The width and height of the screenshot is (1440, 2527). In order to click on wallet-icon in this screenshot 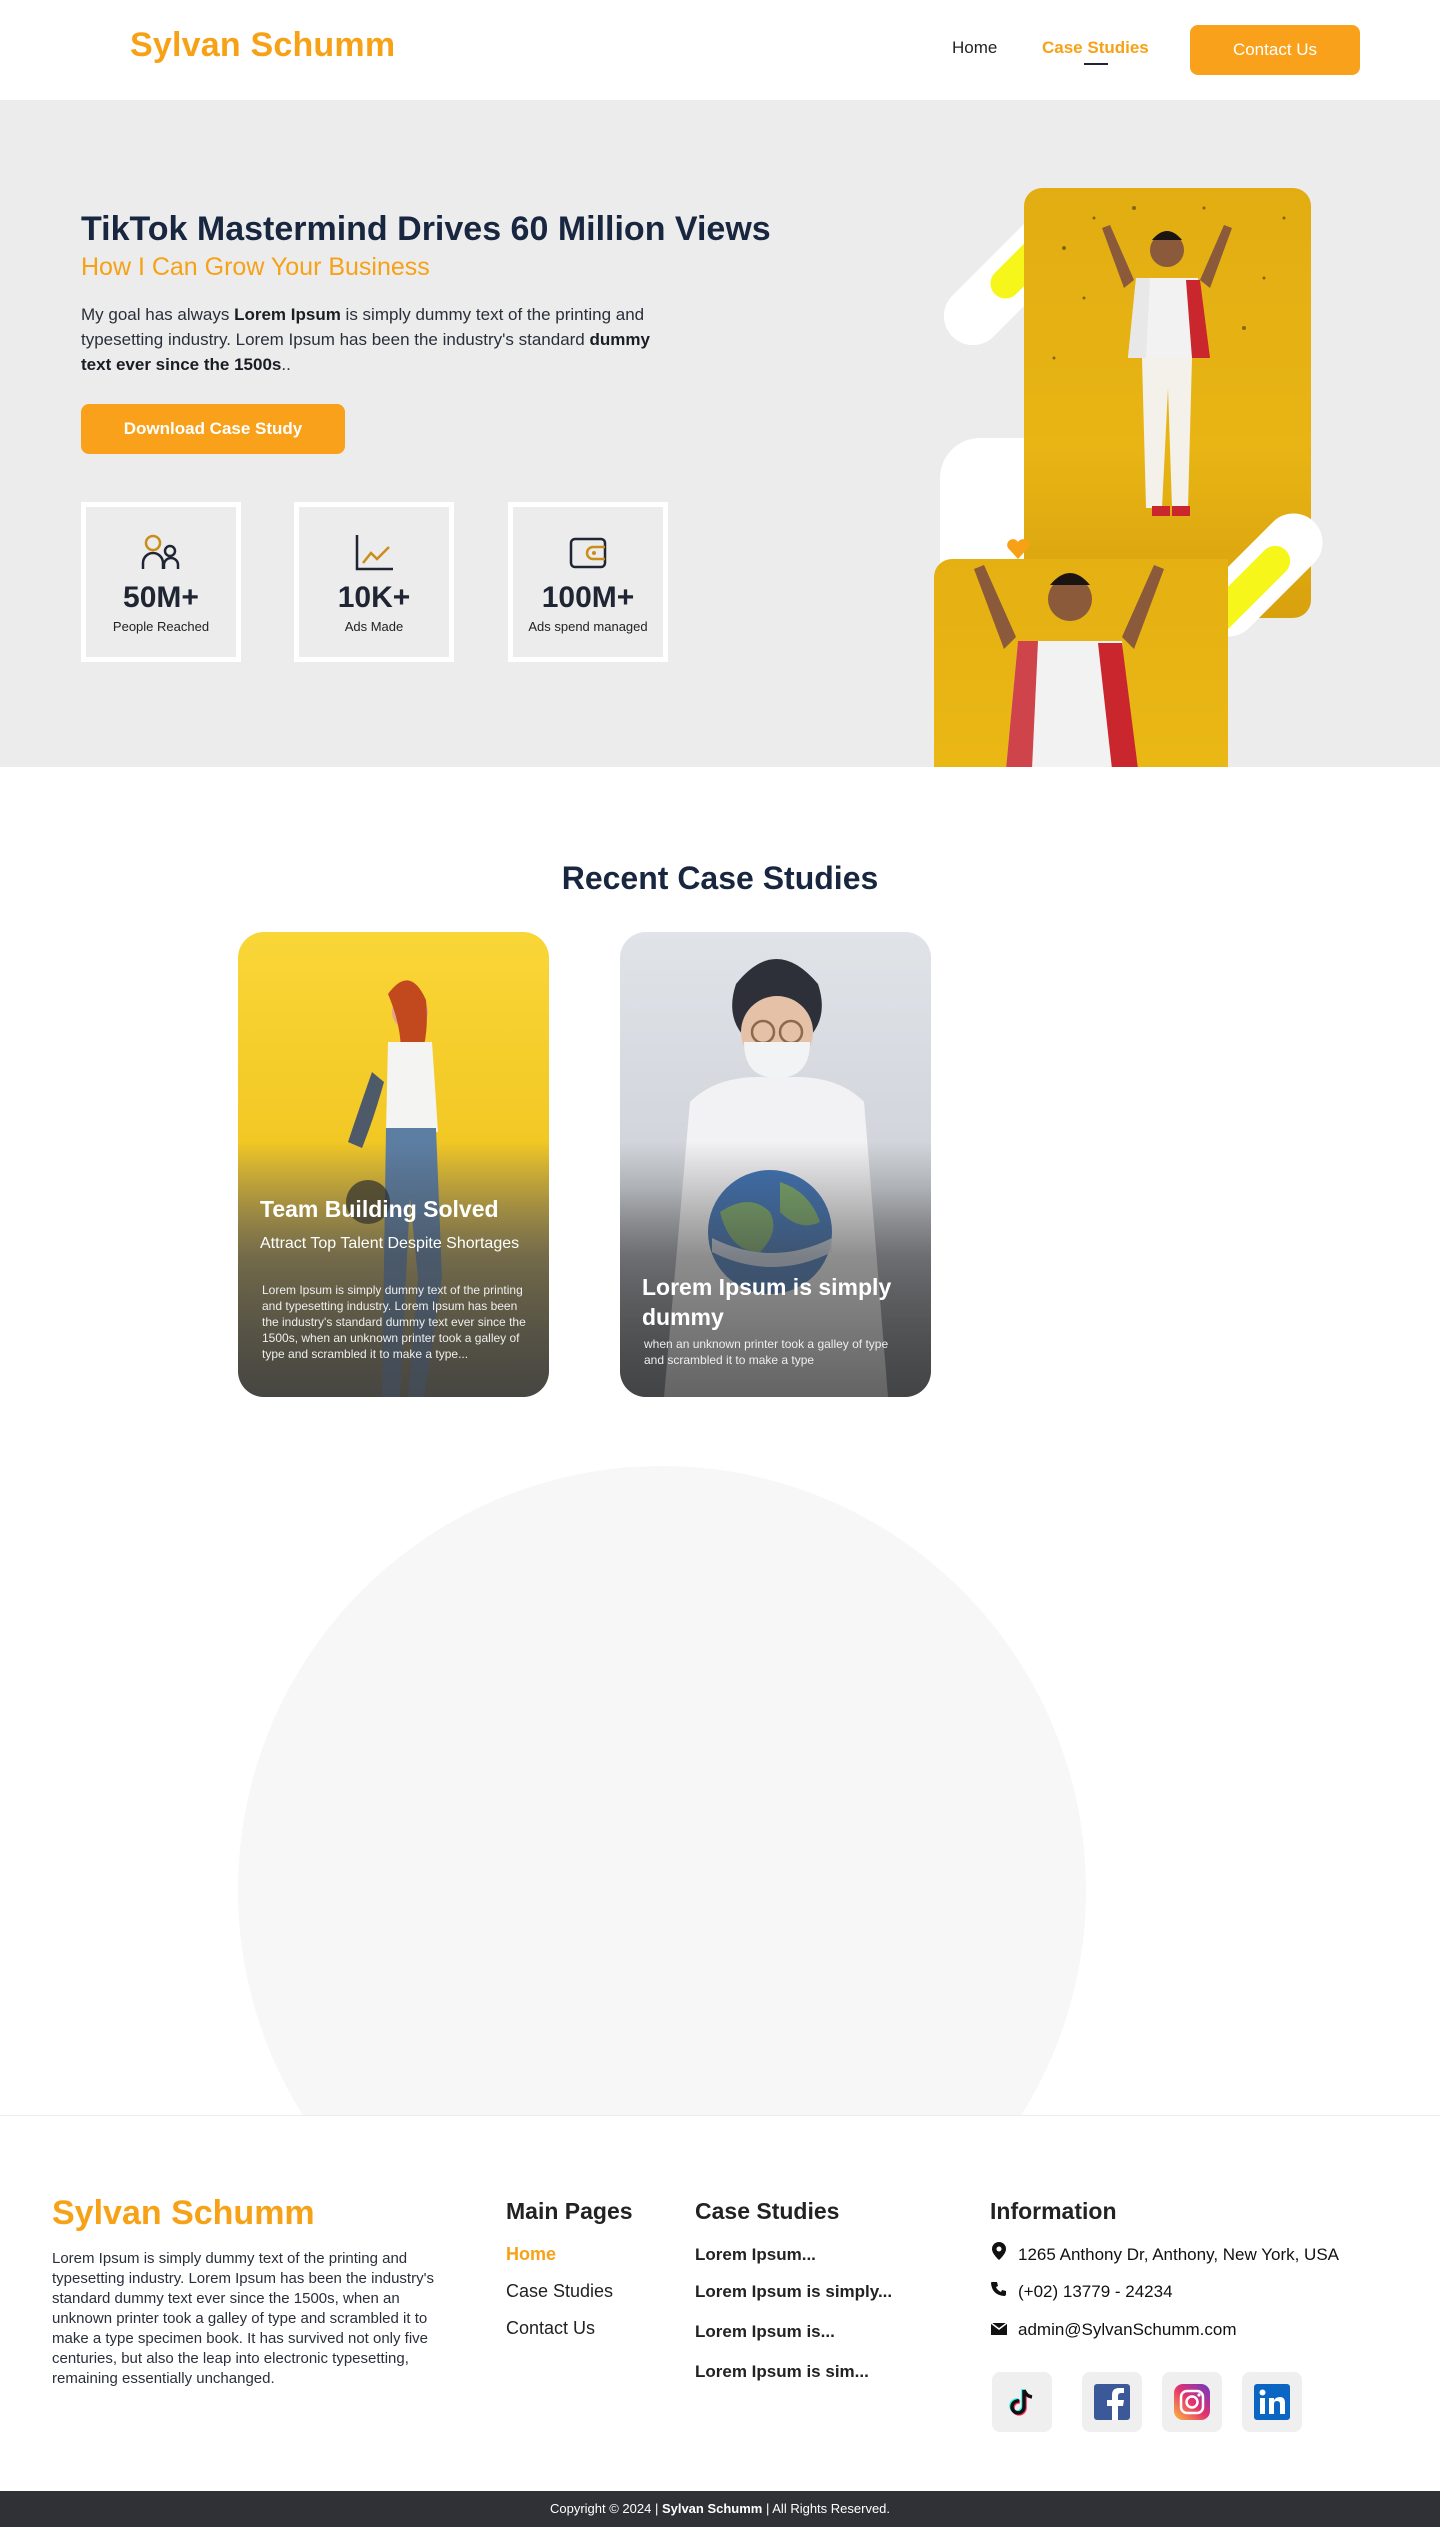, I will do `click(588, 553)`.